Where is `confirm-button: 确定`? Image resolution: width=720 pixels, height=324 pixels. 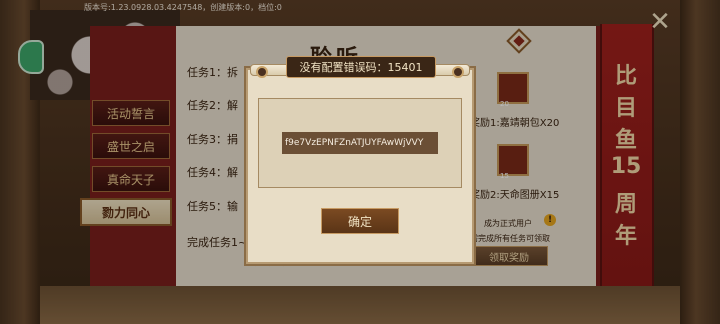 confirm-button: 确定 is located at coordinates (360, 221).